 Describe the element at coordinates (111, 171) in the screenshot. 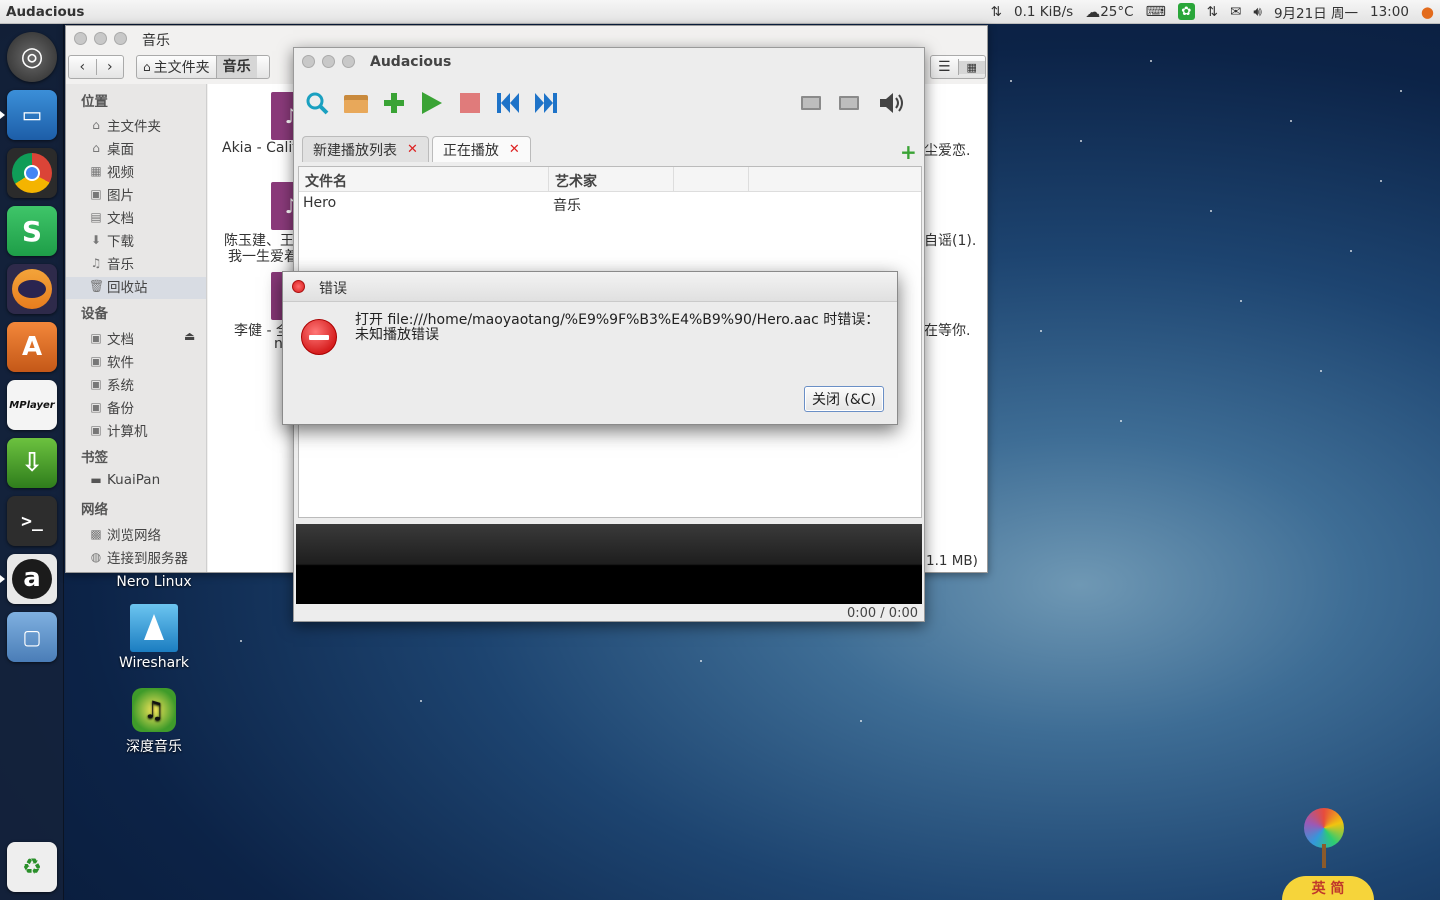

I see `sidebar-item-videos: ▦ 视频` at that location.